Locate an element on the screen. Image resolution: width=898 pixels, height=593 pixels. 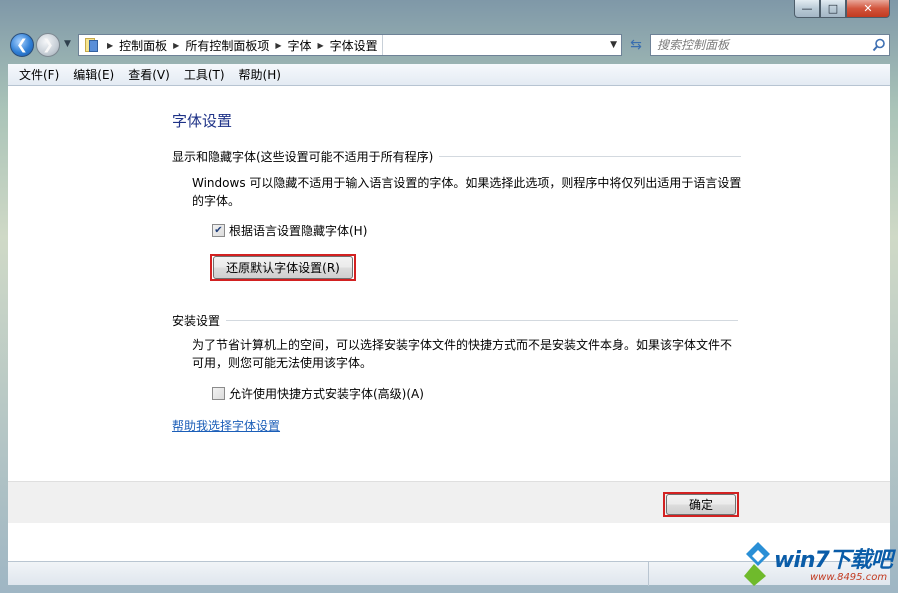
forward-button: ❯ is located at coordinates (48, 45).